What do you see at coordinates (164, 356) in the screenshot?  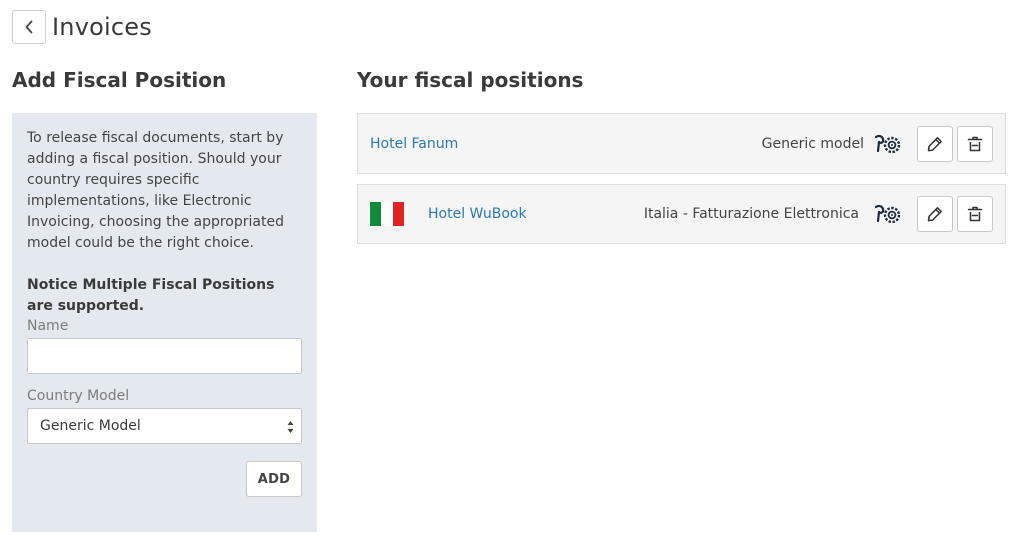 I see `name-input` at bounding box center [164, 356].